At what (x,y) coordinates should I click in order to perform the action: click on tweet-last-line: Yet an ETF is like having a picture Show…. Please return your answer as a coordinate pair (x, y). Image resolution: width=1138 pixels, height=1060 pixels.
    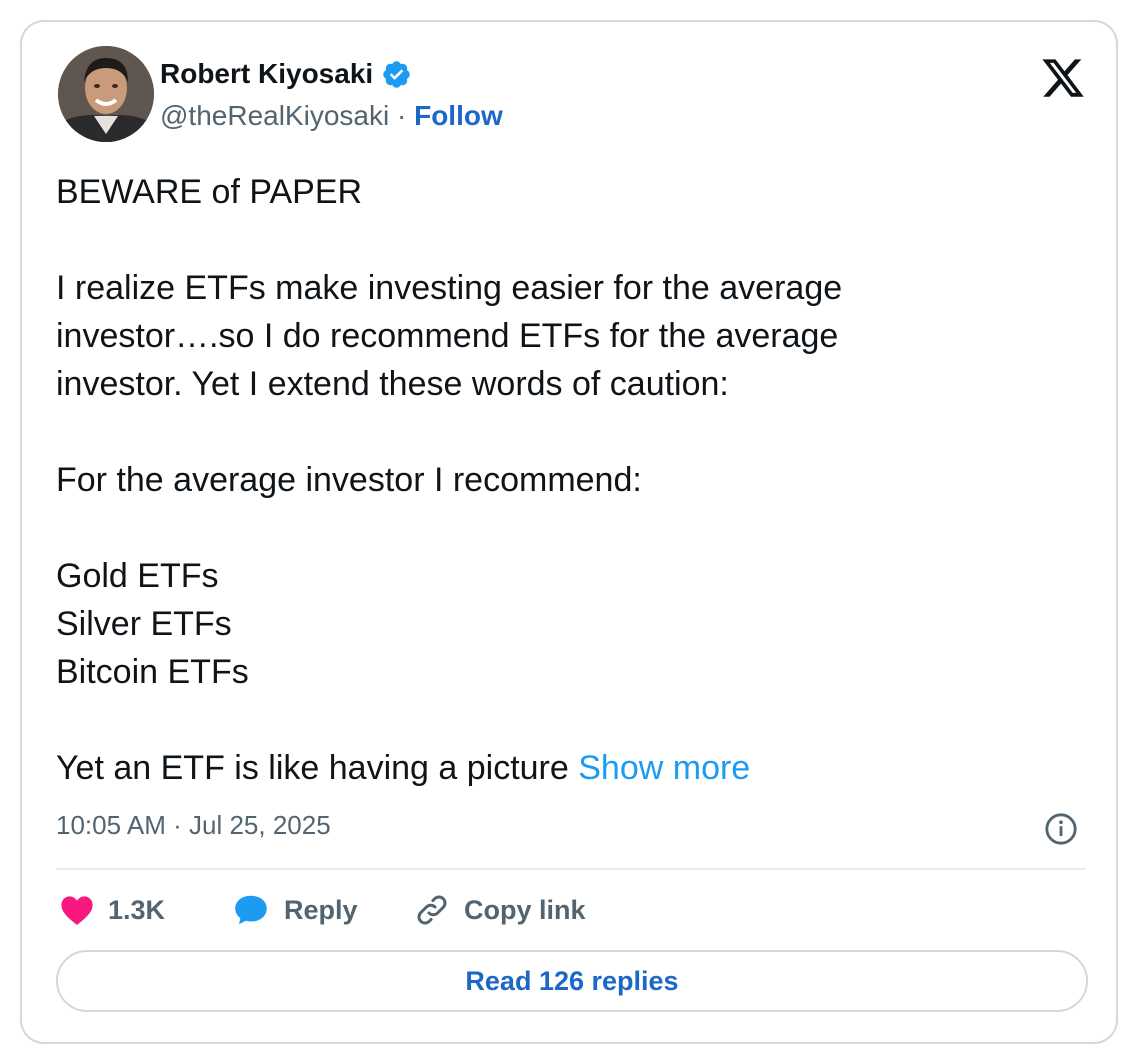
    Looking at the image, I should click on (556, 768).